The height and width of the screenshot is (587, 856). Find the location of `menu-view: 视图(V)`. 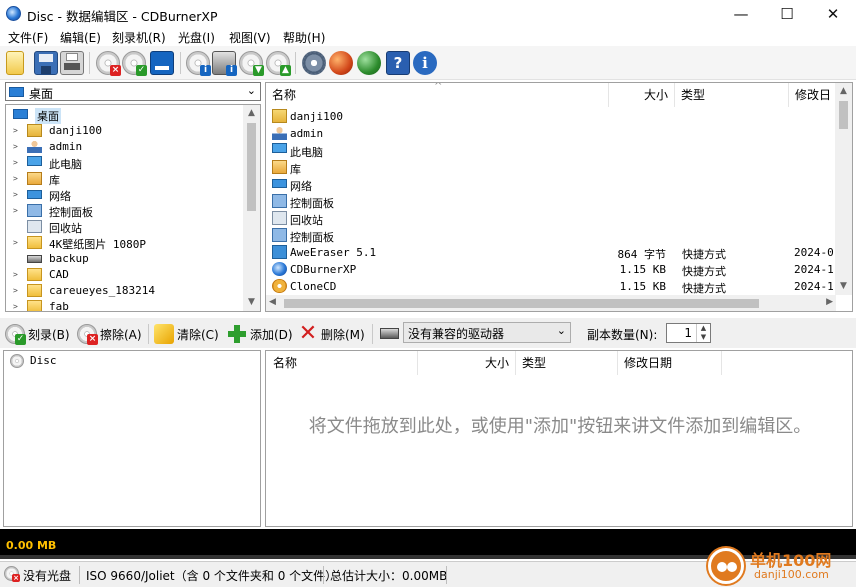

menu-view: 视图(V) is located at coordinates (250, 37).